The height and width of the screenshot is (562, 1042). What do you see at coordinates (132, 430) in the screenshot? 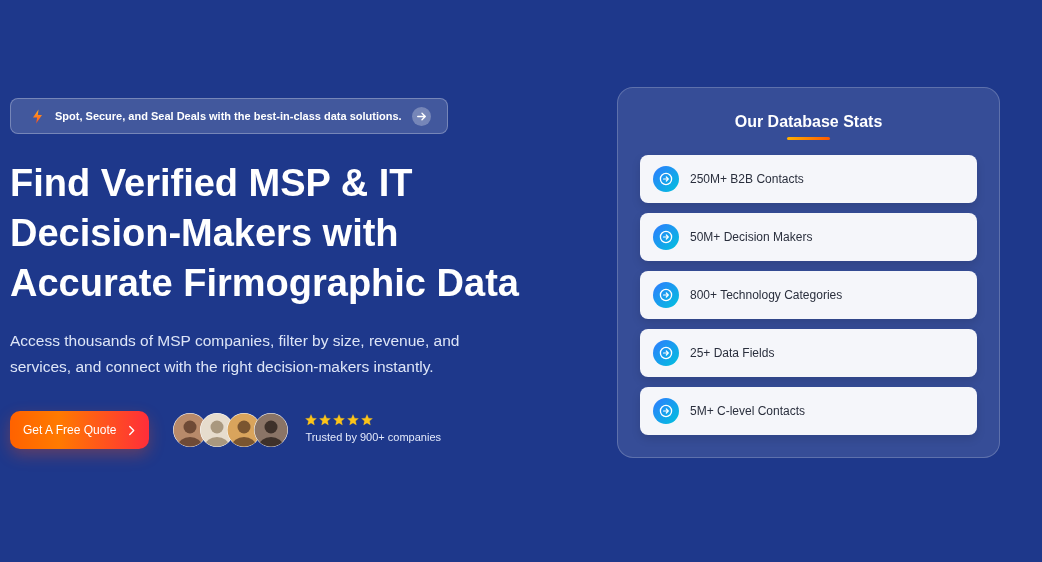
I see `chevron-right-icon` at bounding box center [132, 430].